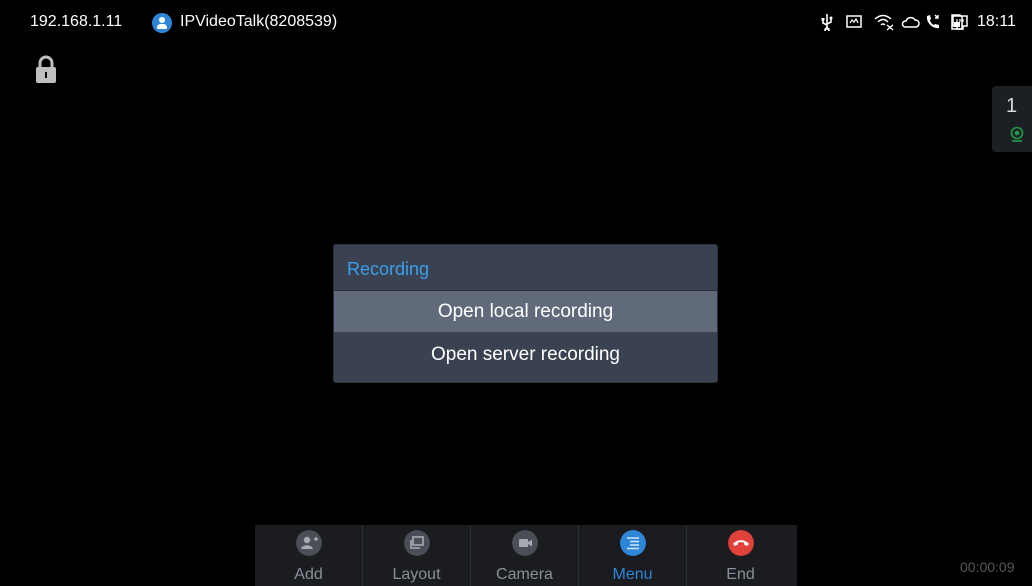  What do you see at coordinates (524, 574) in the screenshot?
I see `camera-label: Camera` at bounding box center [524, 574].